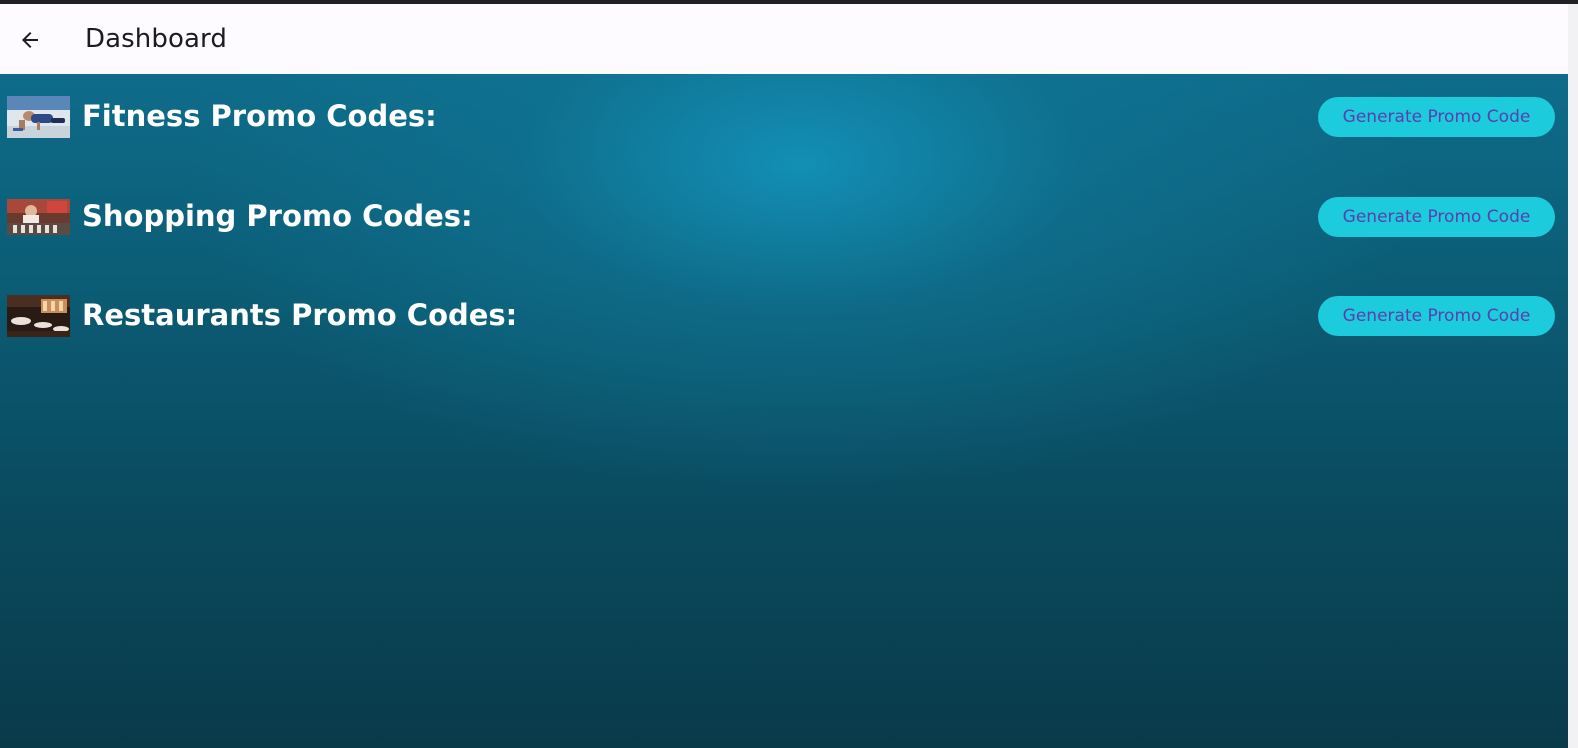  Describe the element at coordinates (300, 315) in the screenshot. I see `restaurants-promo-label: Restaurants Promo Codes:` at that location.